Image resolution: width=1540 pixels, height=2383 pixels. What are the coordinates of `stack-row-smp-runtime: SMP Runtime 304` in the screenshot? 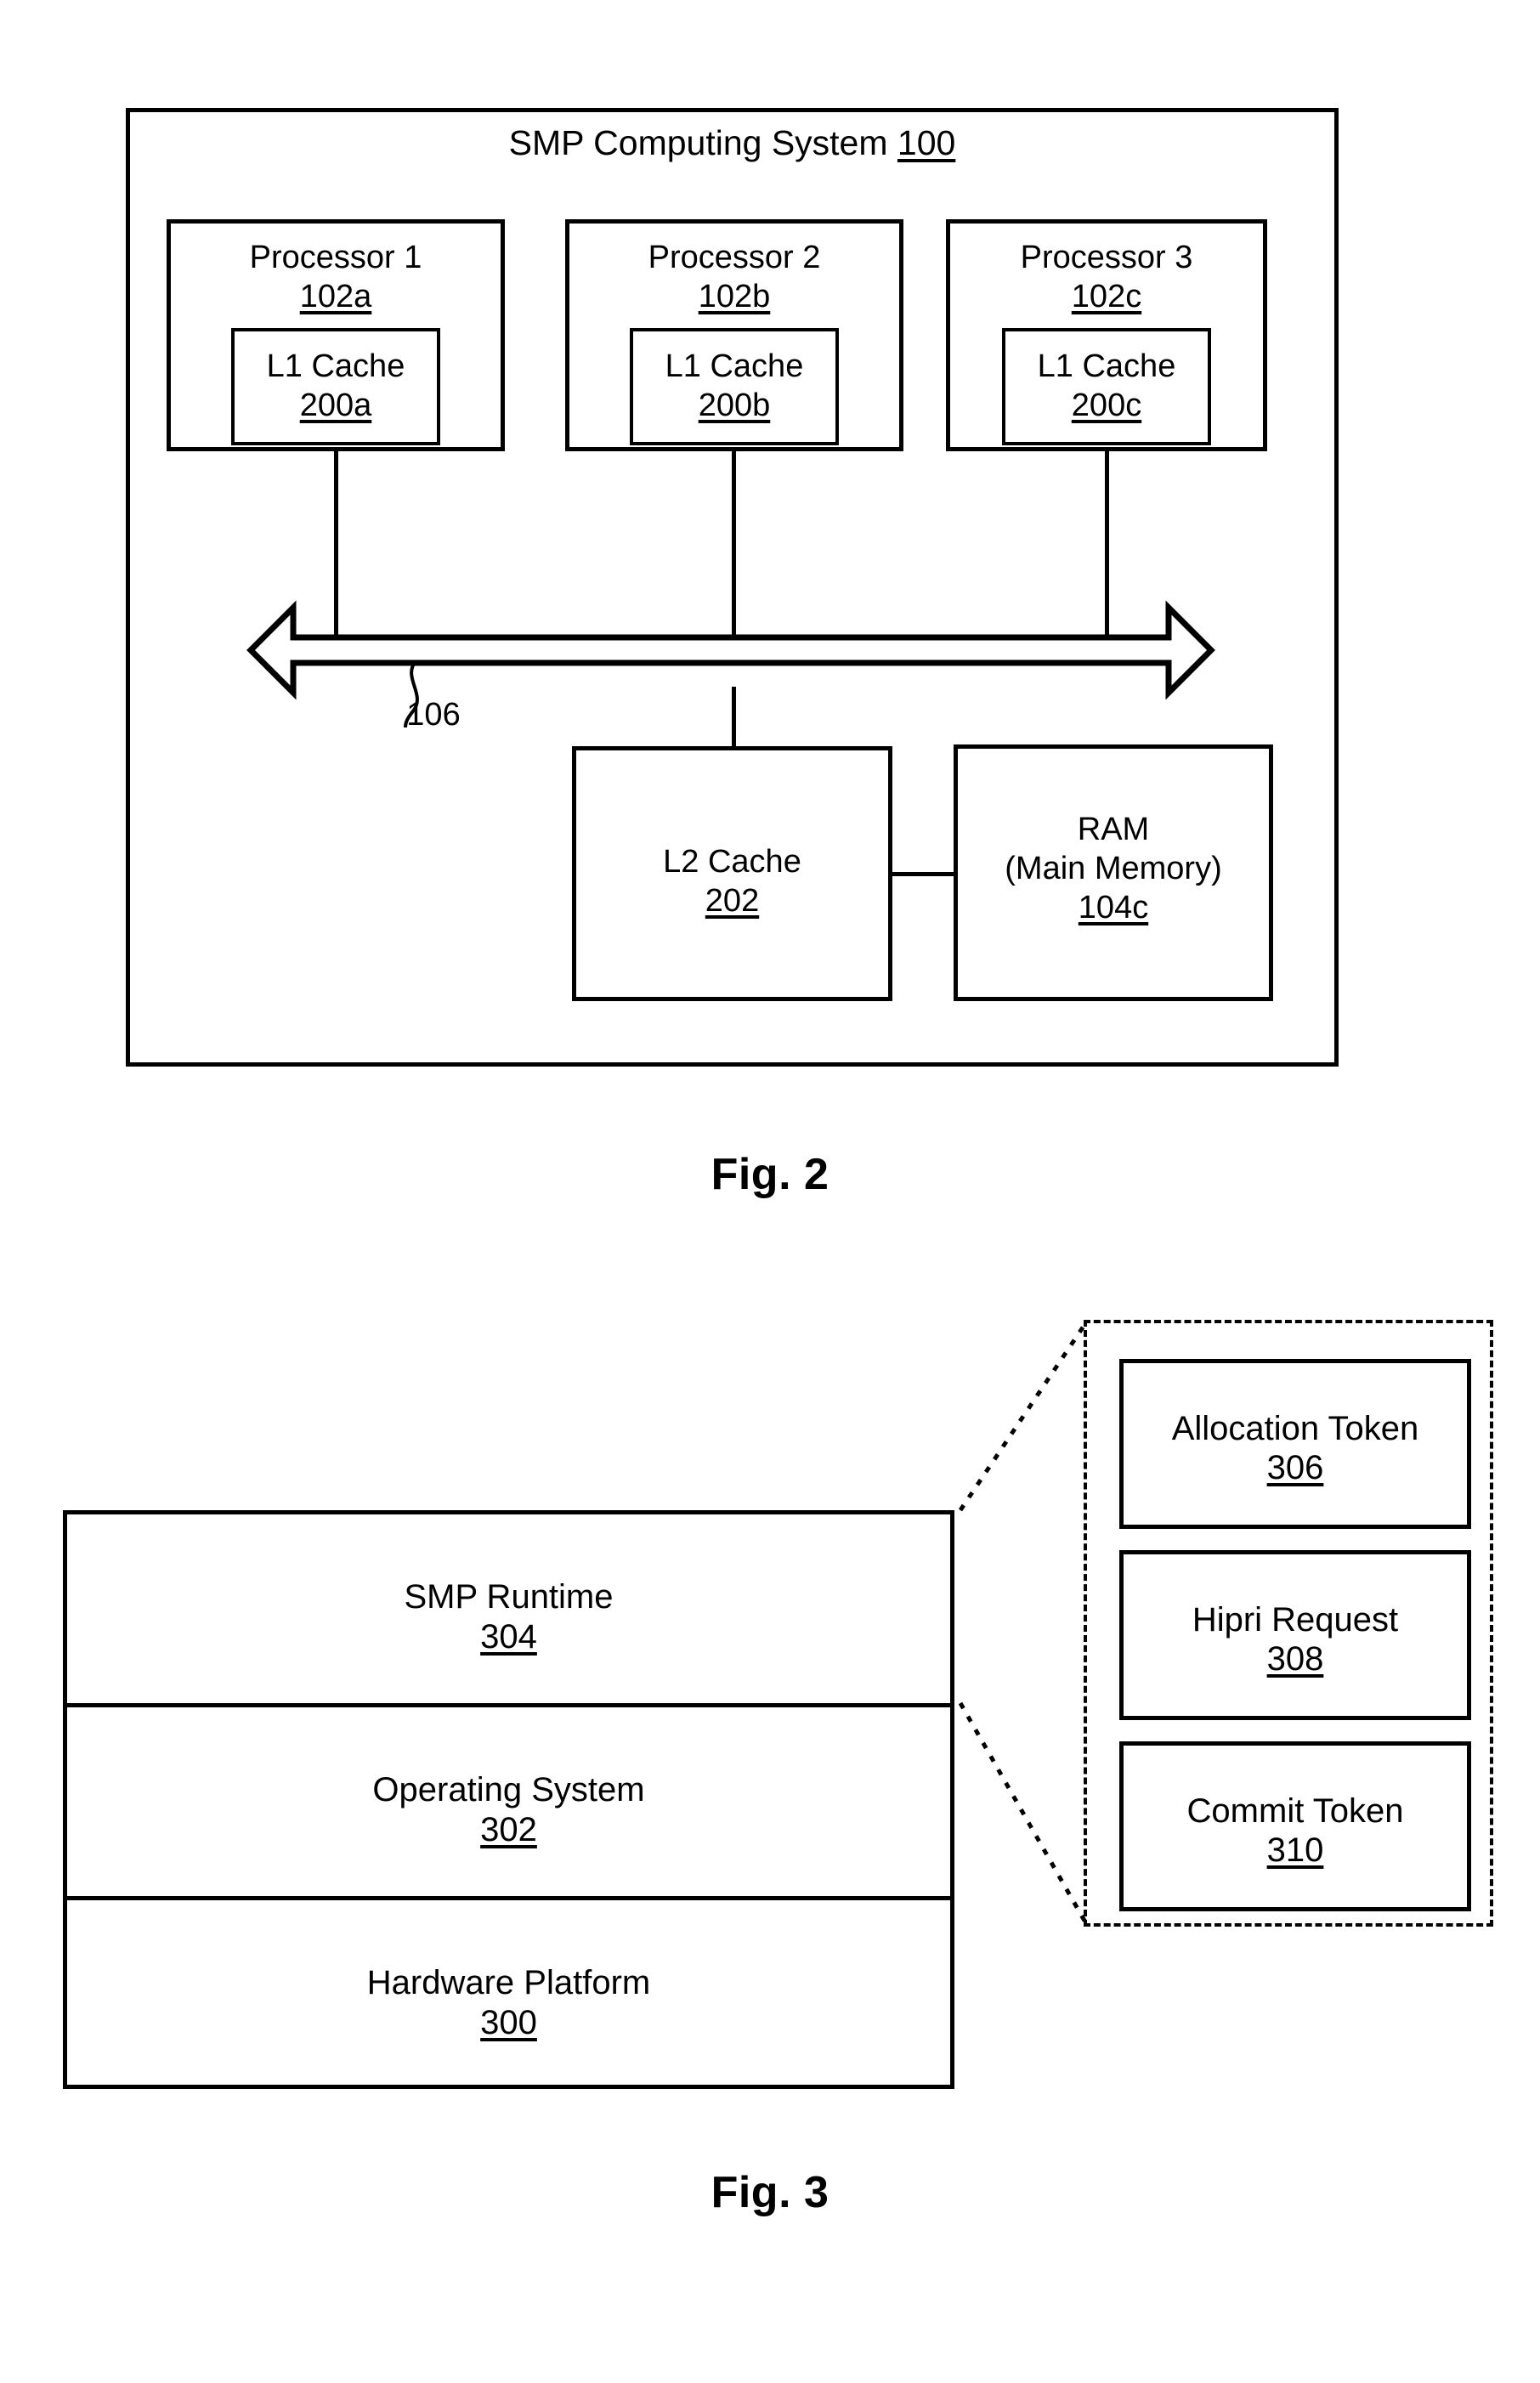 It's located at (508, 1610).